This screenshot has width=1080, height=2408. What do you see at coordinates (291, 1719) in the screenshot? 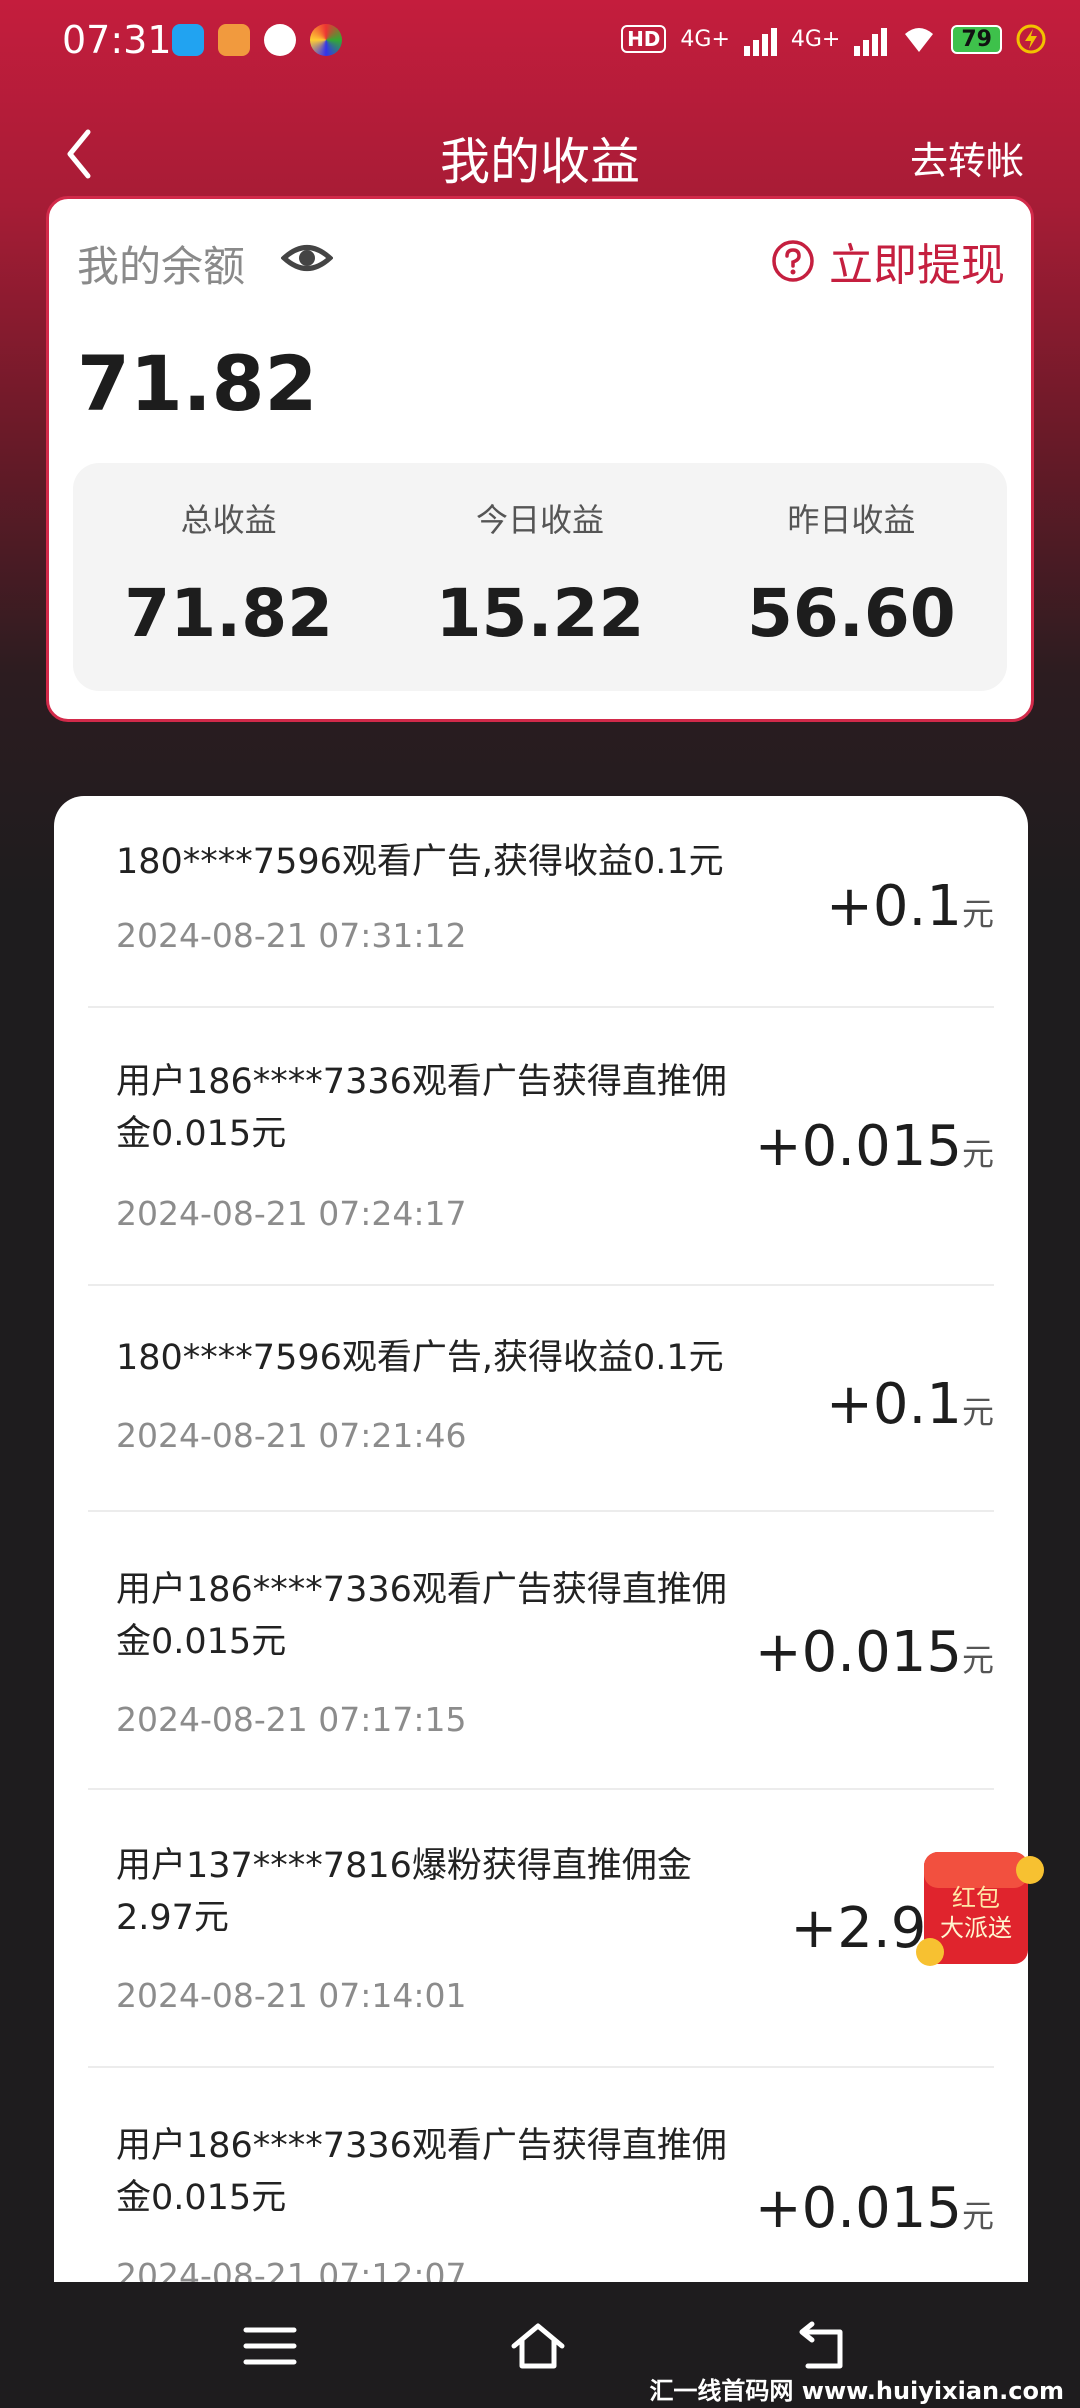
I see `record-date: 2024-08-21 07:17:15` at bounding box center [291, 1719].